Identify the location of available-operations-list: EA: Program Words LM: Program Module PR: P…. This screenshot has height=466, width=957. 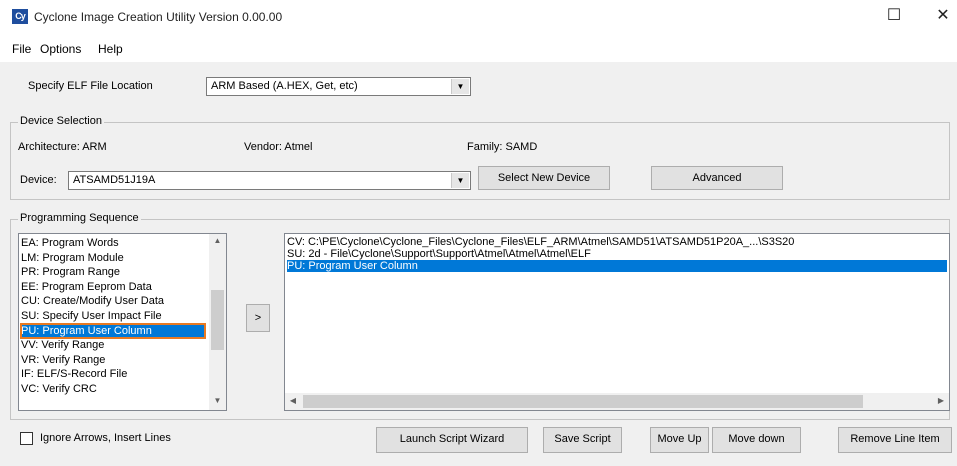
(122, 322).